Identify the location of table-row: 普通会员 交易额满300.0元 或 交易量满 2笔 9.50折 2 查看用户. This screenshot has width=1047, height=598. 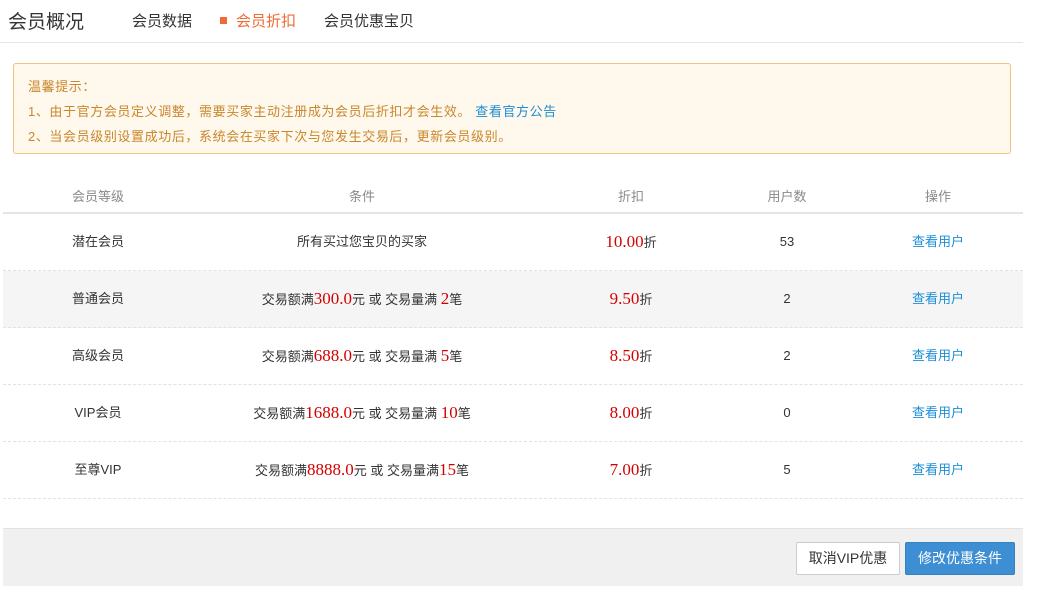
(513, 299).